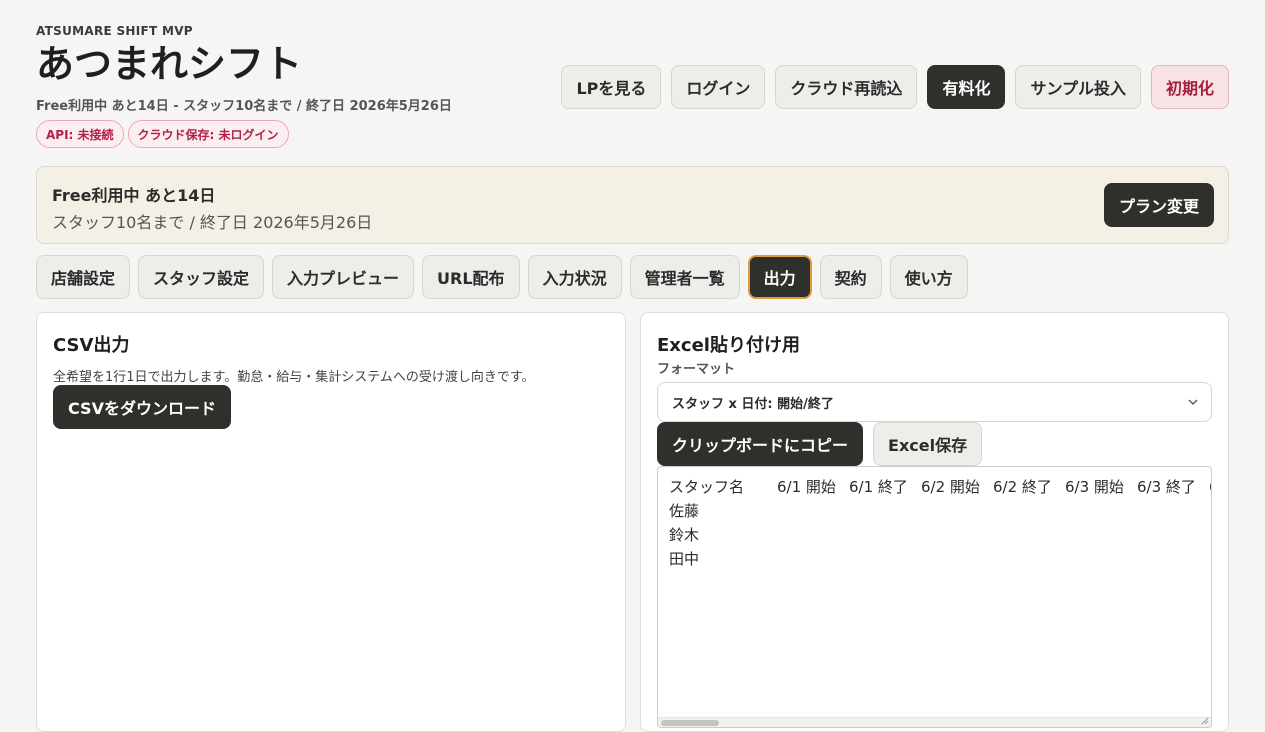 This screenshot has height=732, width=1265. Describe the element at coordinates (760, 444) in the screenshot. I see `copy-to-clipboard-button: クリップボードにコピー` at that location.